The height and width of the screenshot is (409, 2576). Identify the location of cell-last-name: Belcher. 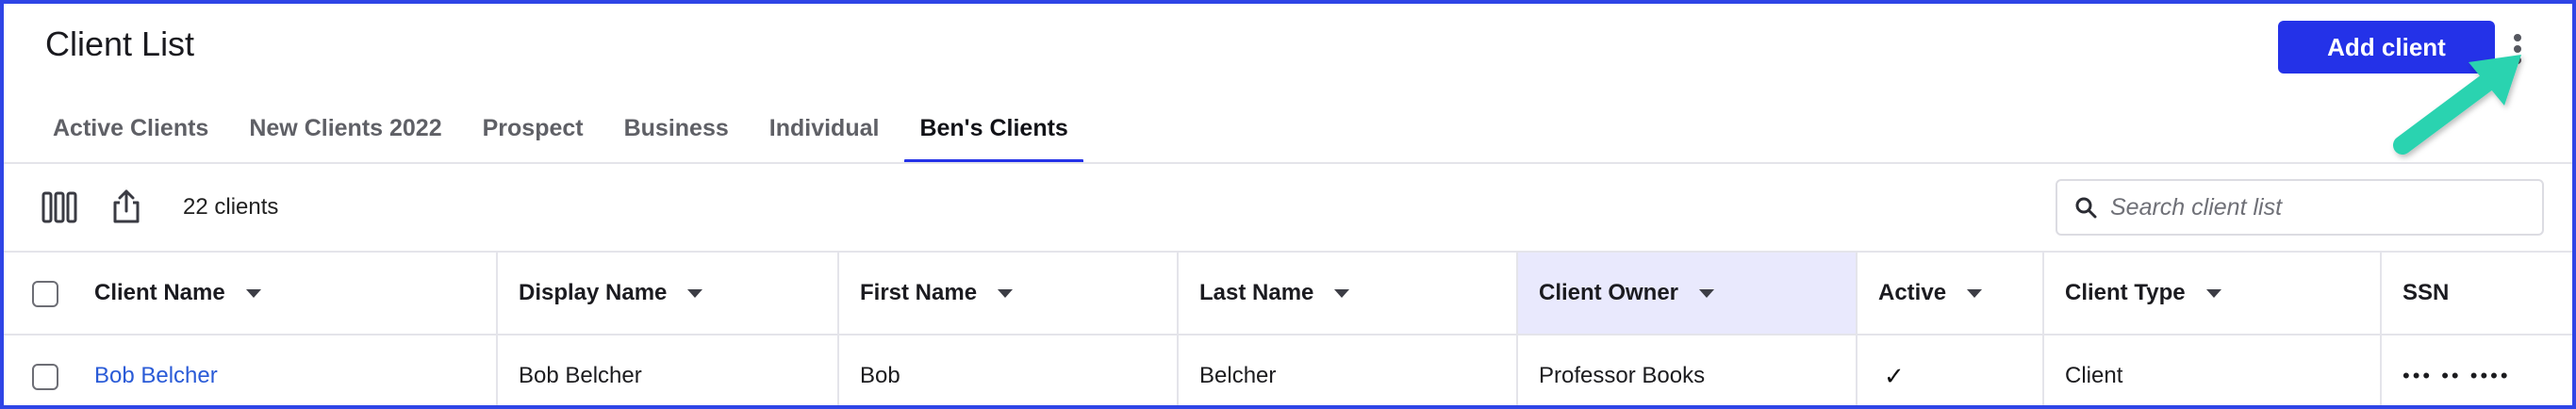
(1346, 370).